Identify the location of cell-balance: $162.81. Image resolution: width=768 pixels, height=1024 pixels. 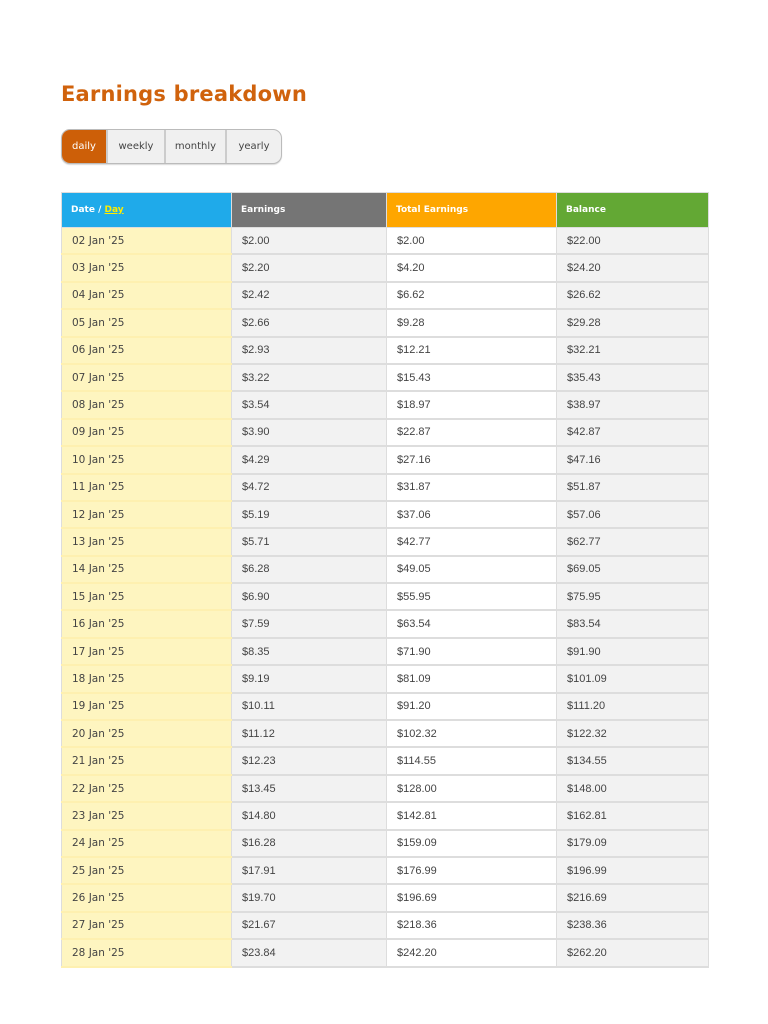
(632, 816).